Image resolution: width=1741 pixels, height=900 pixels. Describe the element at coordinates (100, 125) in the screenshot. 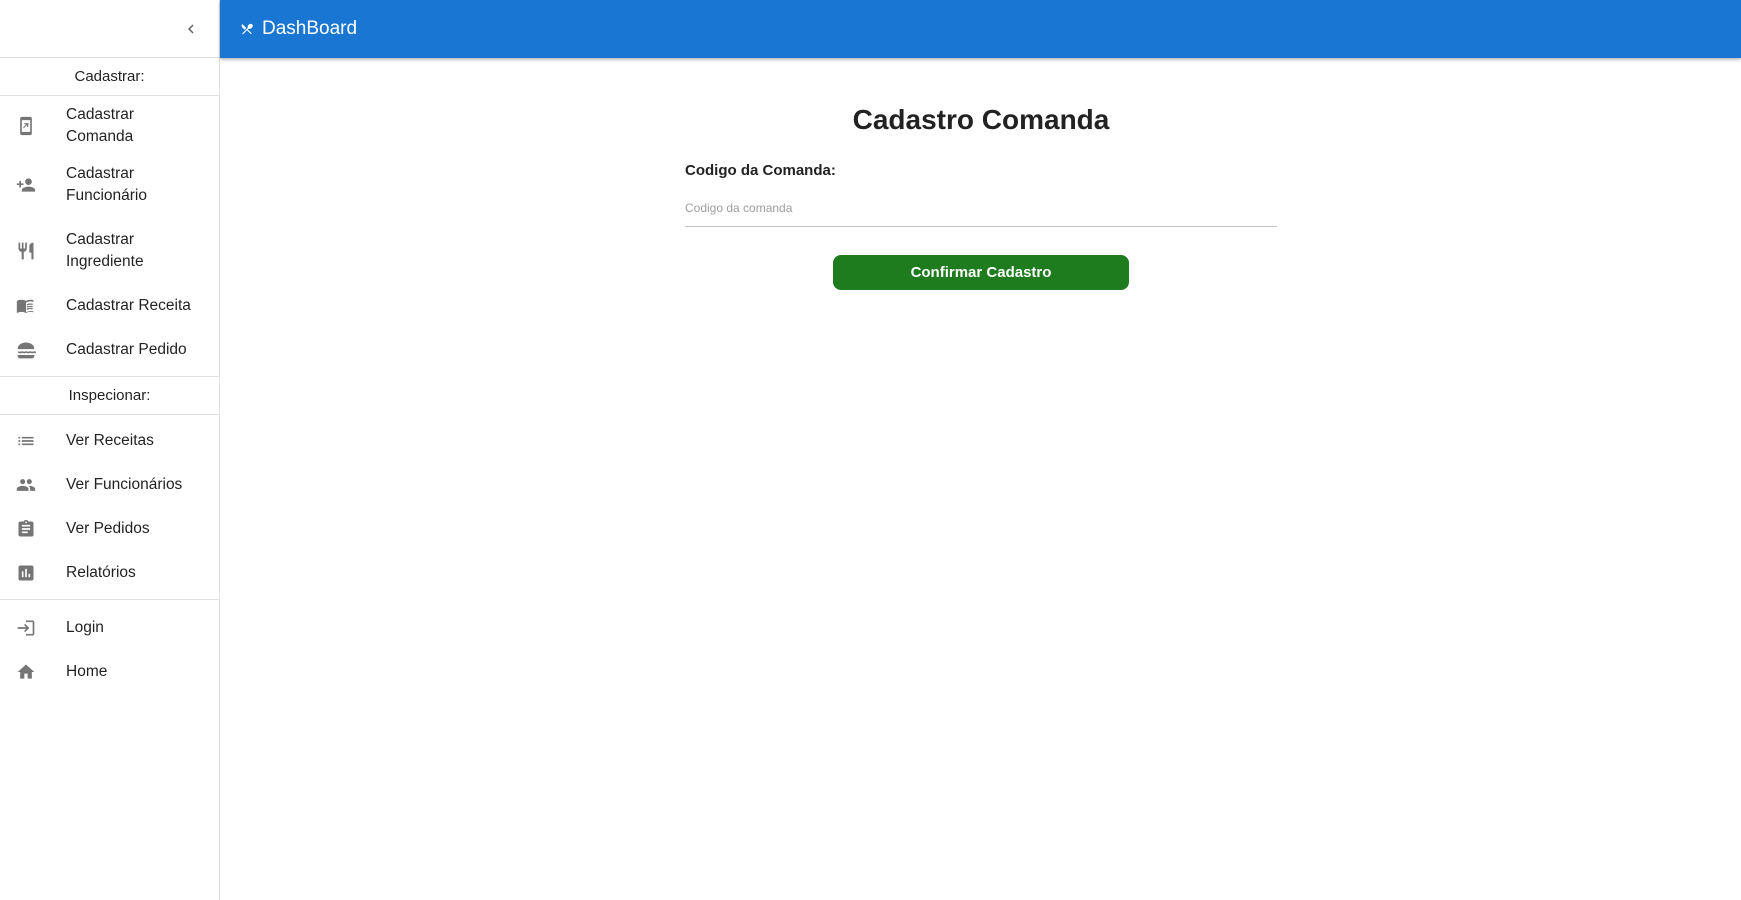

I see `sidebar-item-label: Cadastrar Comanda` at that location.